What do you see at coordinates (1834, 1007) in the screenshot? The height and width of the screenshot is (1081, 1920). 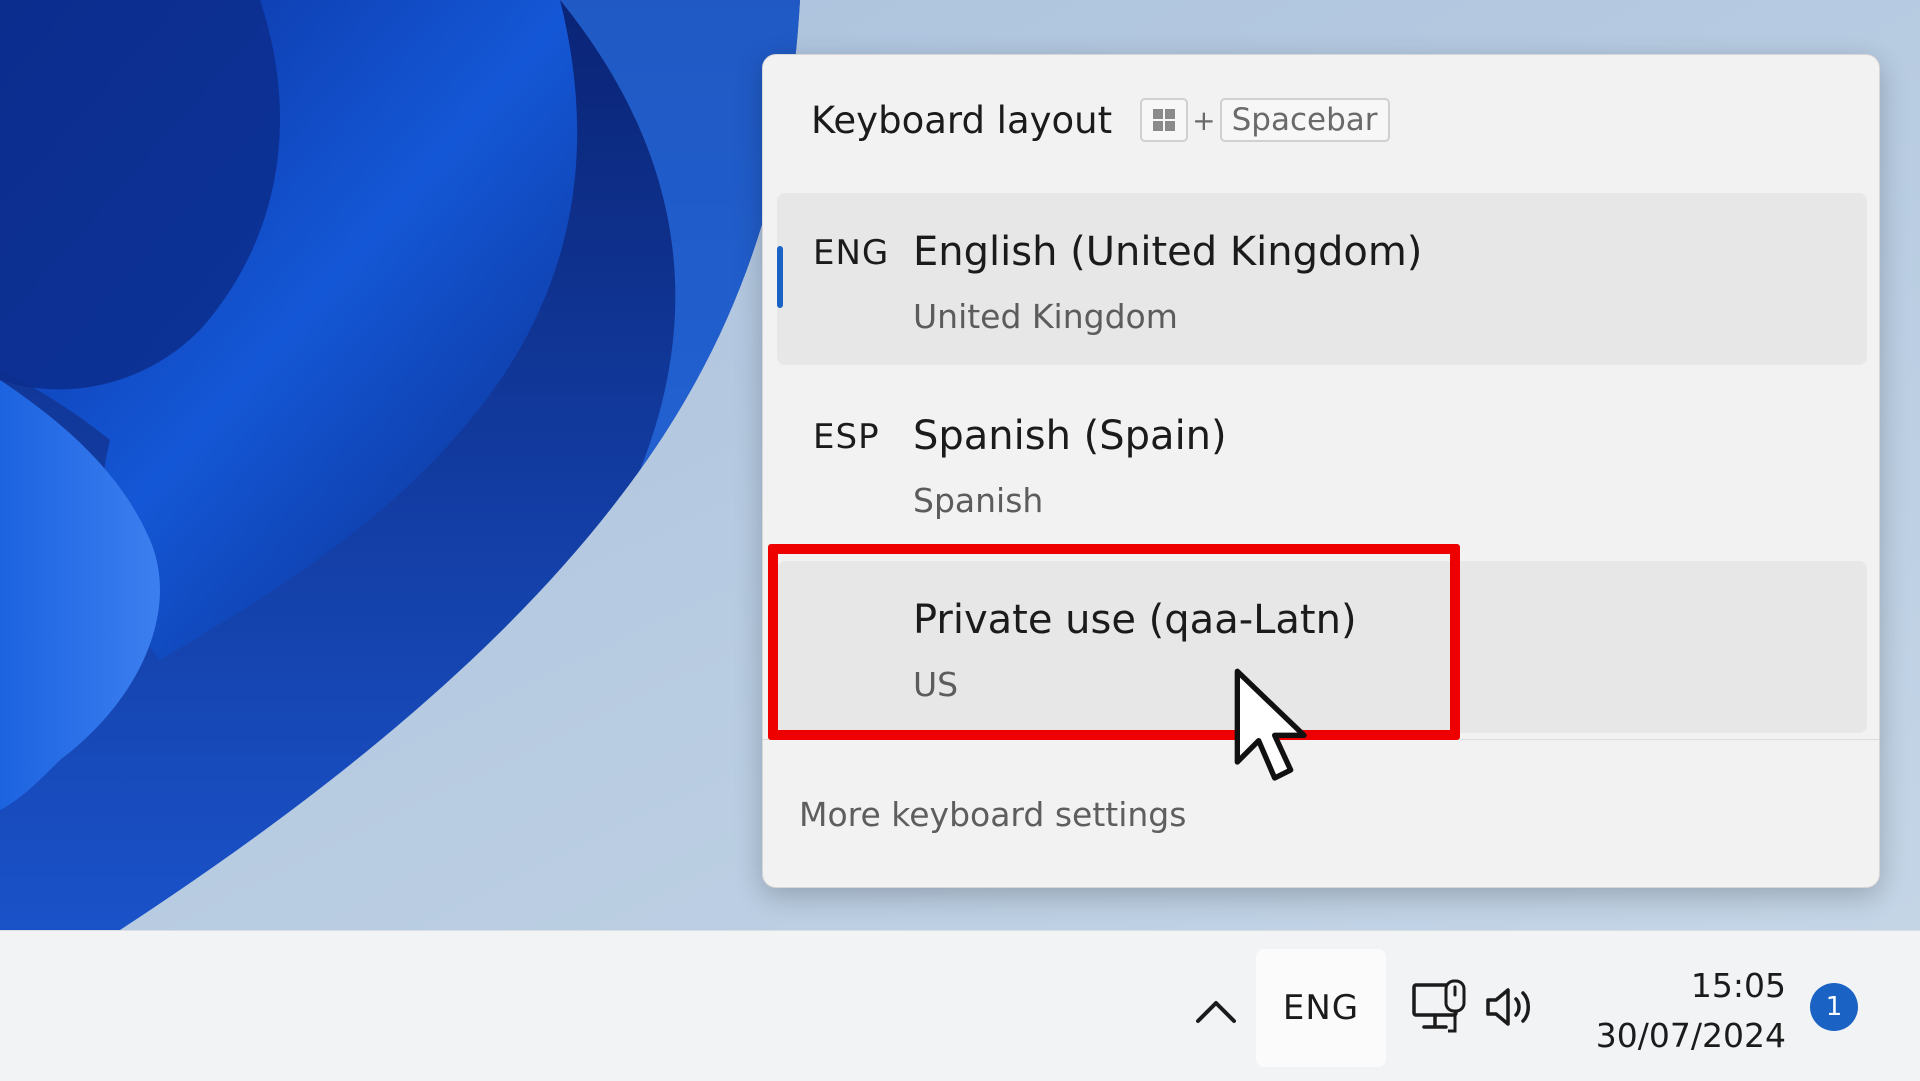 I see `notification-badge: 1` at bounding box center [1834, 1007].